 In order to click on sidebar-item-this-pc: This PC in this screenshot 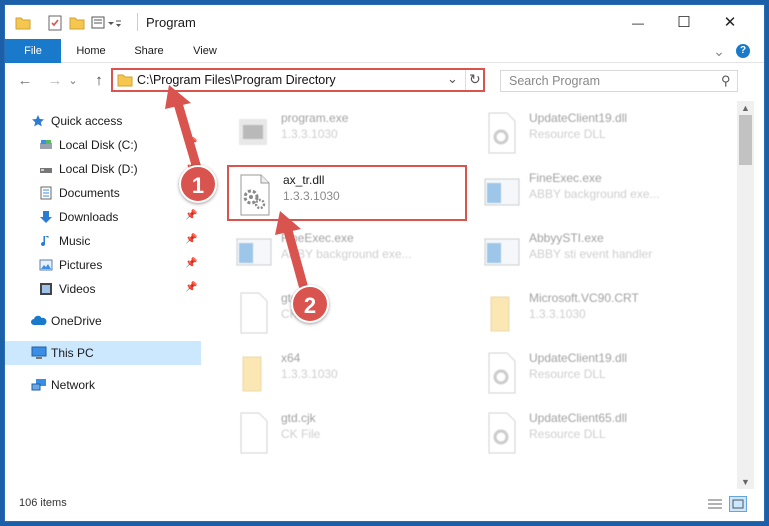, I will do `click(103, 353)`.